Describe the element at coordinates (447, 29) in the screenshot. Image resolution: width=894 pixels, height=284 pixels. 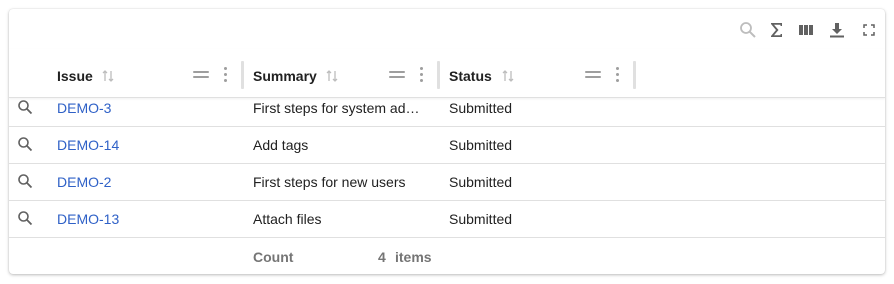
I see `table-toolbar` at that location.